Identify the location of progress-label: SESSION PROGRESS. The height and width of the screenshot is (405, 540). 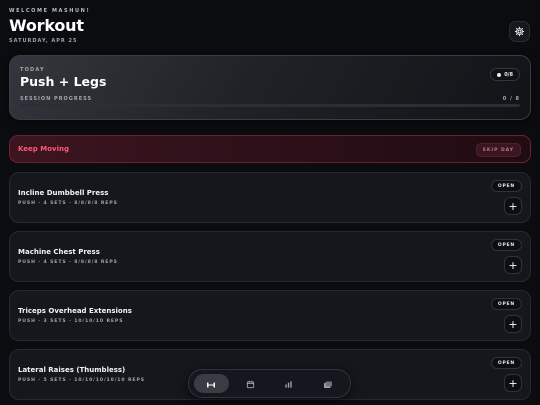
(56, 99).